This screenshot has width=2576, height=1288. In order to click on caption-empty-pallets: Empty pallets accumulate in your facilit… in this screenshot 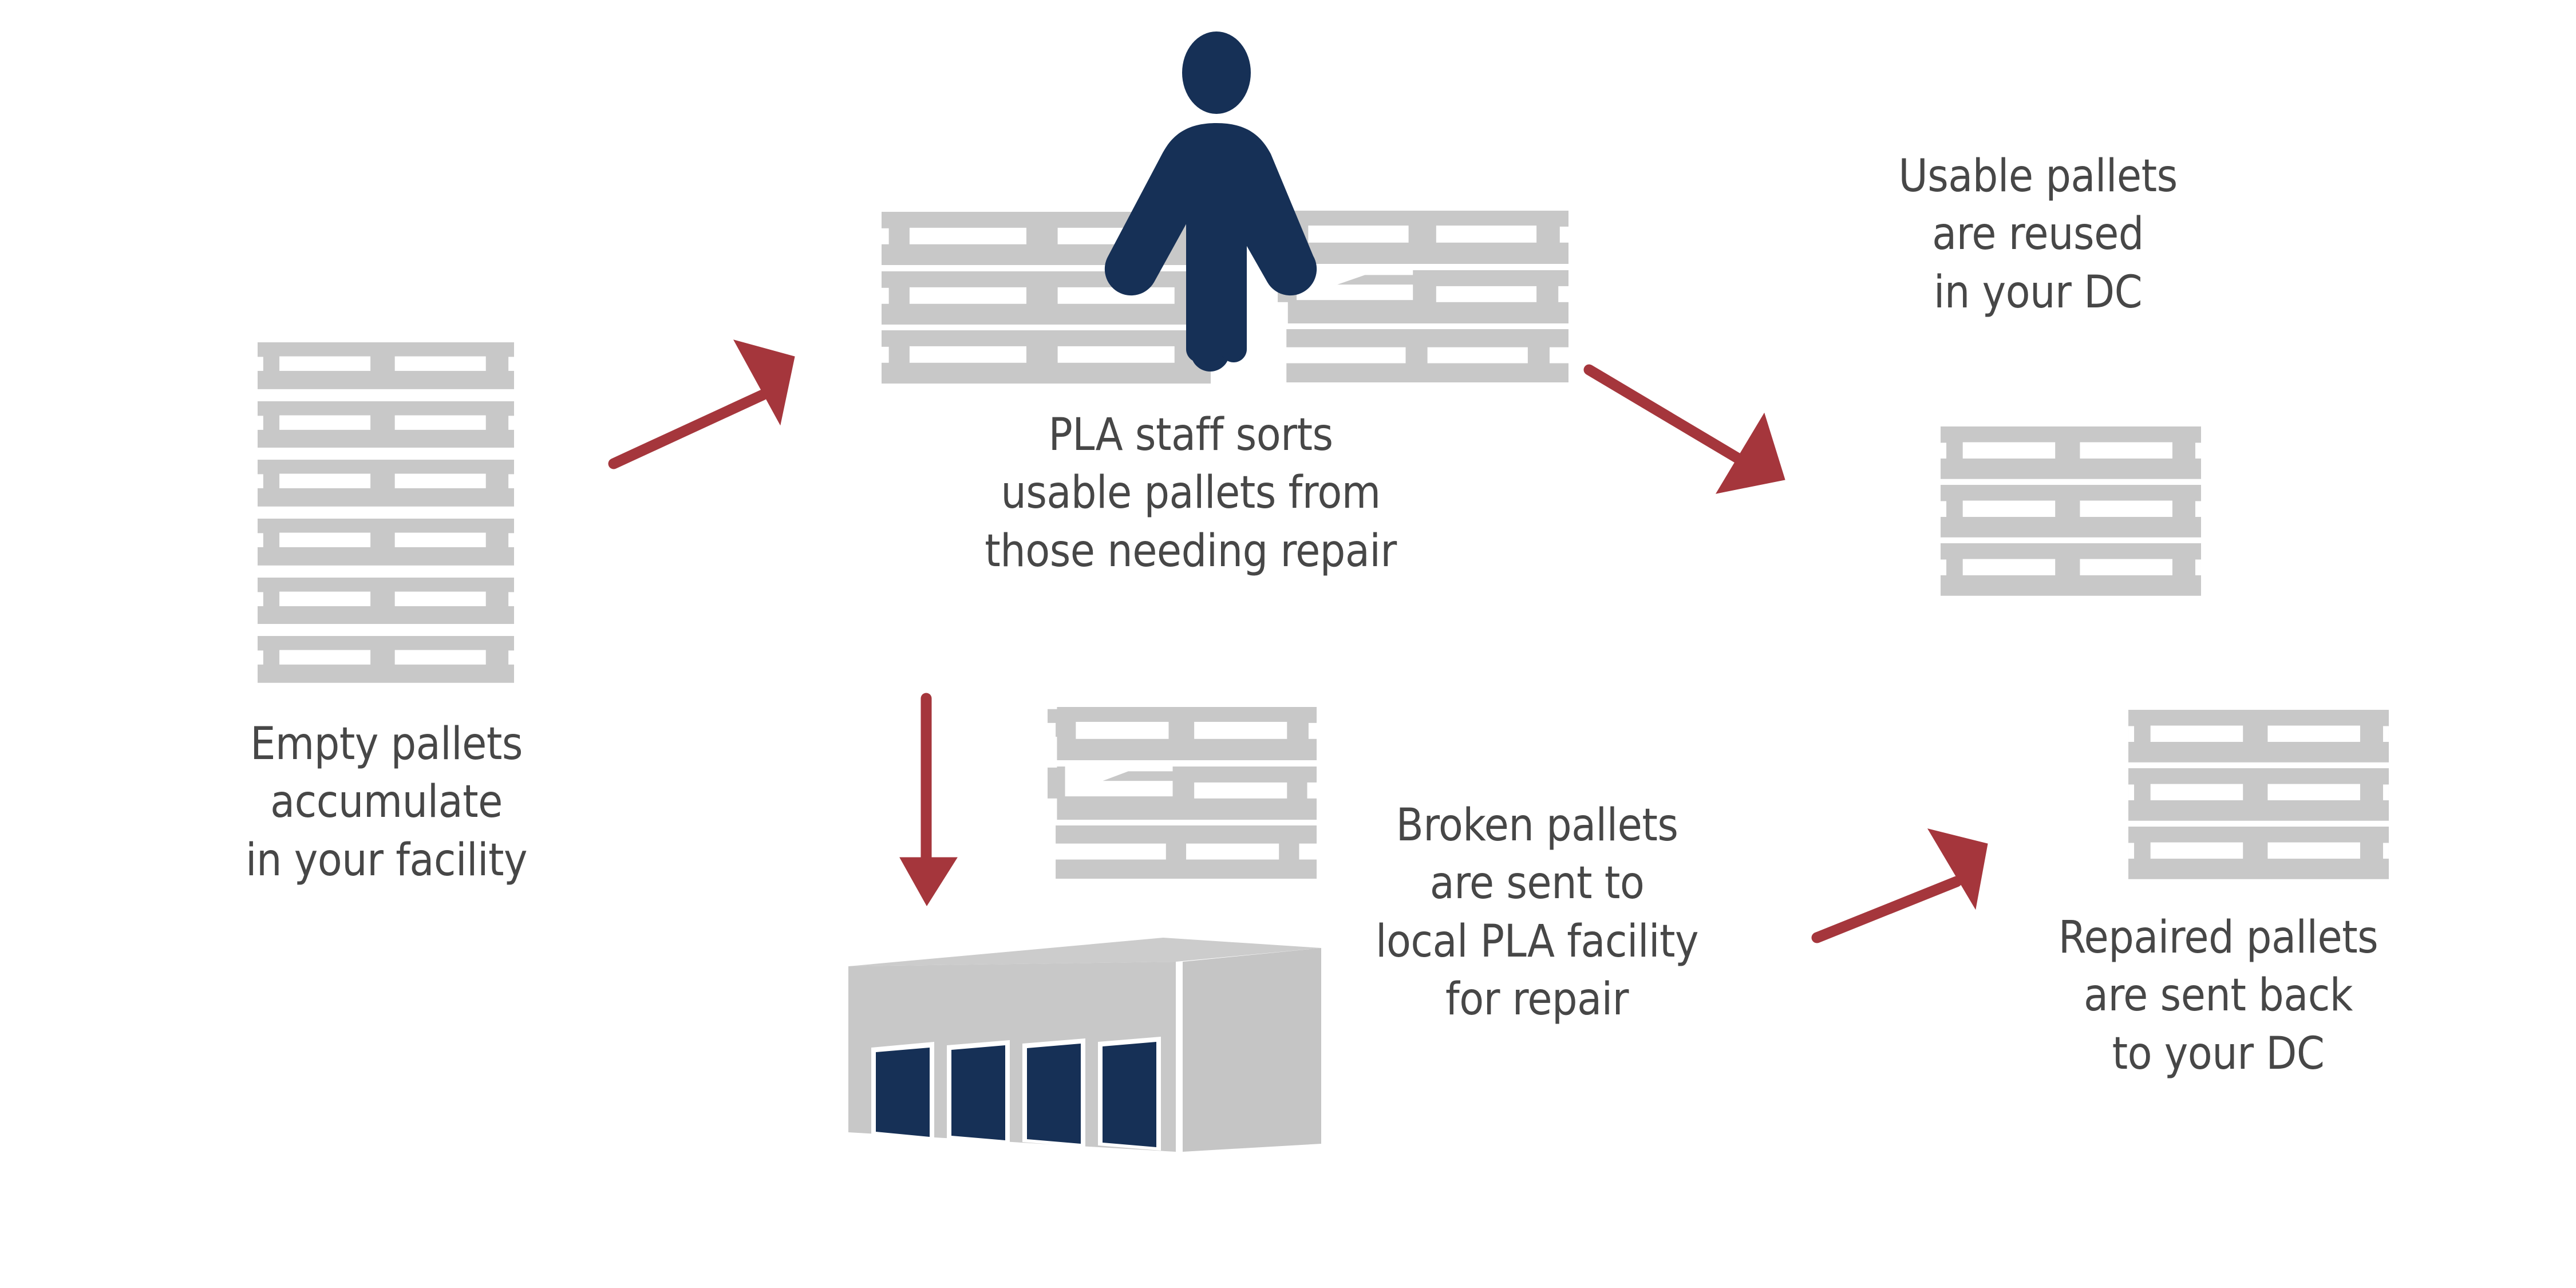, I will do `click(386, 802)`.